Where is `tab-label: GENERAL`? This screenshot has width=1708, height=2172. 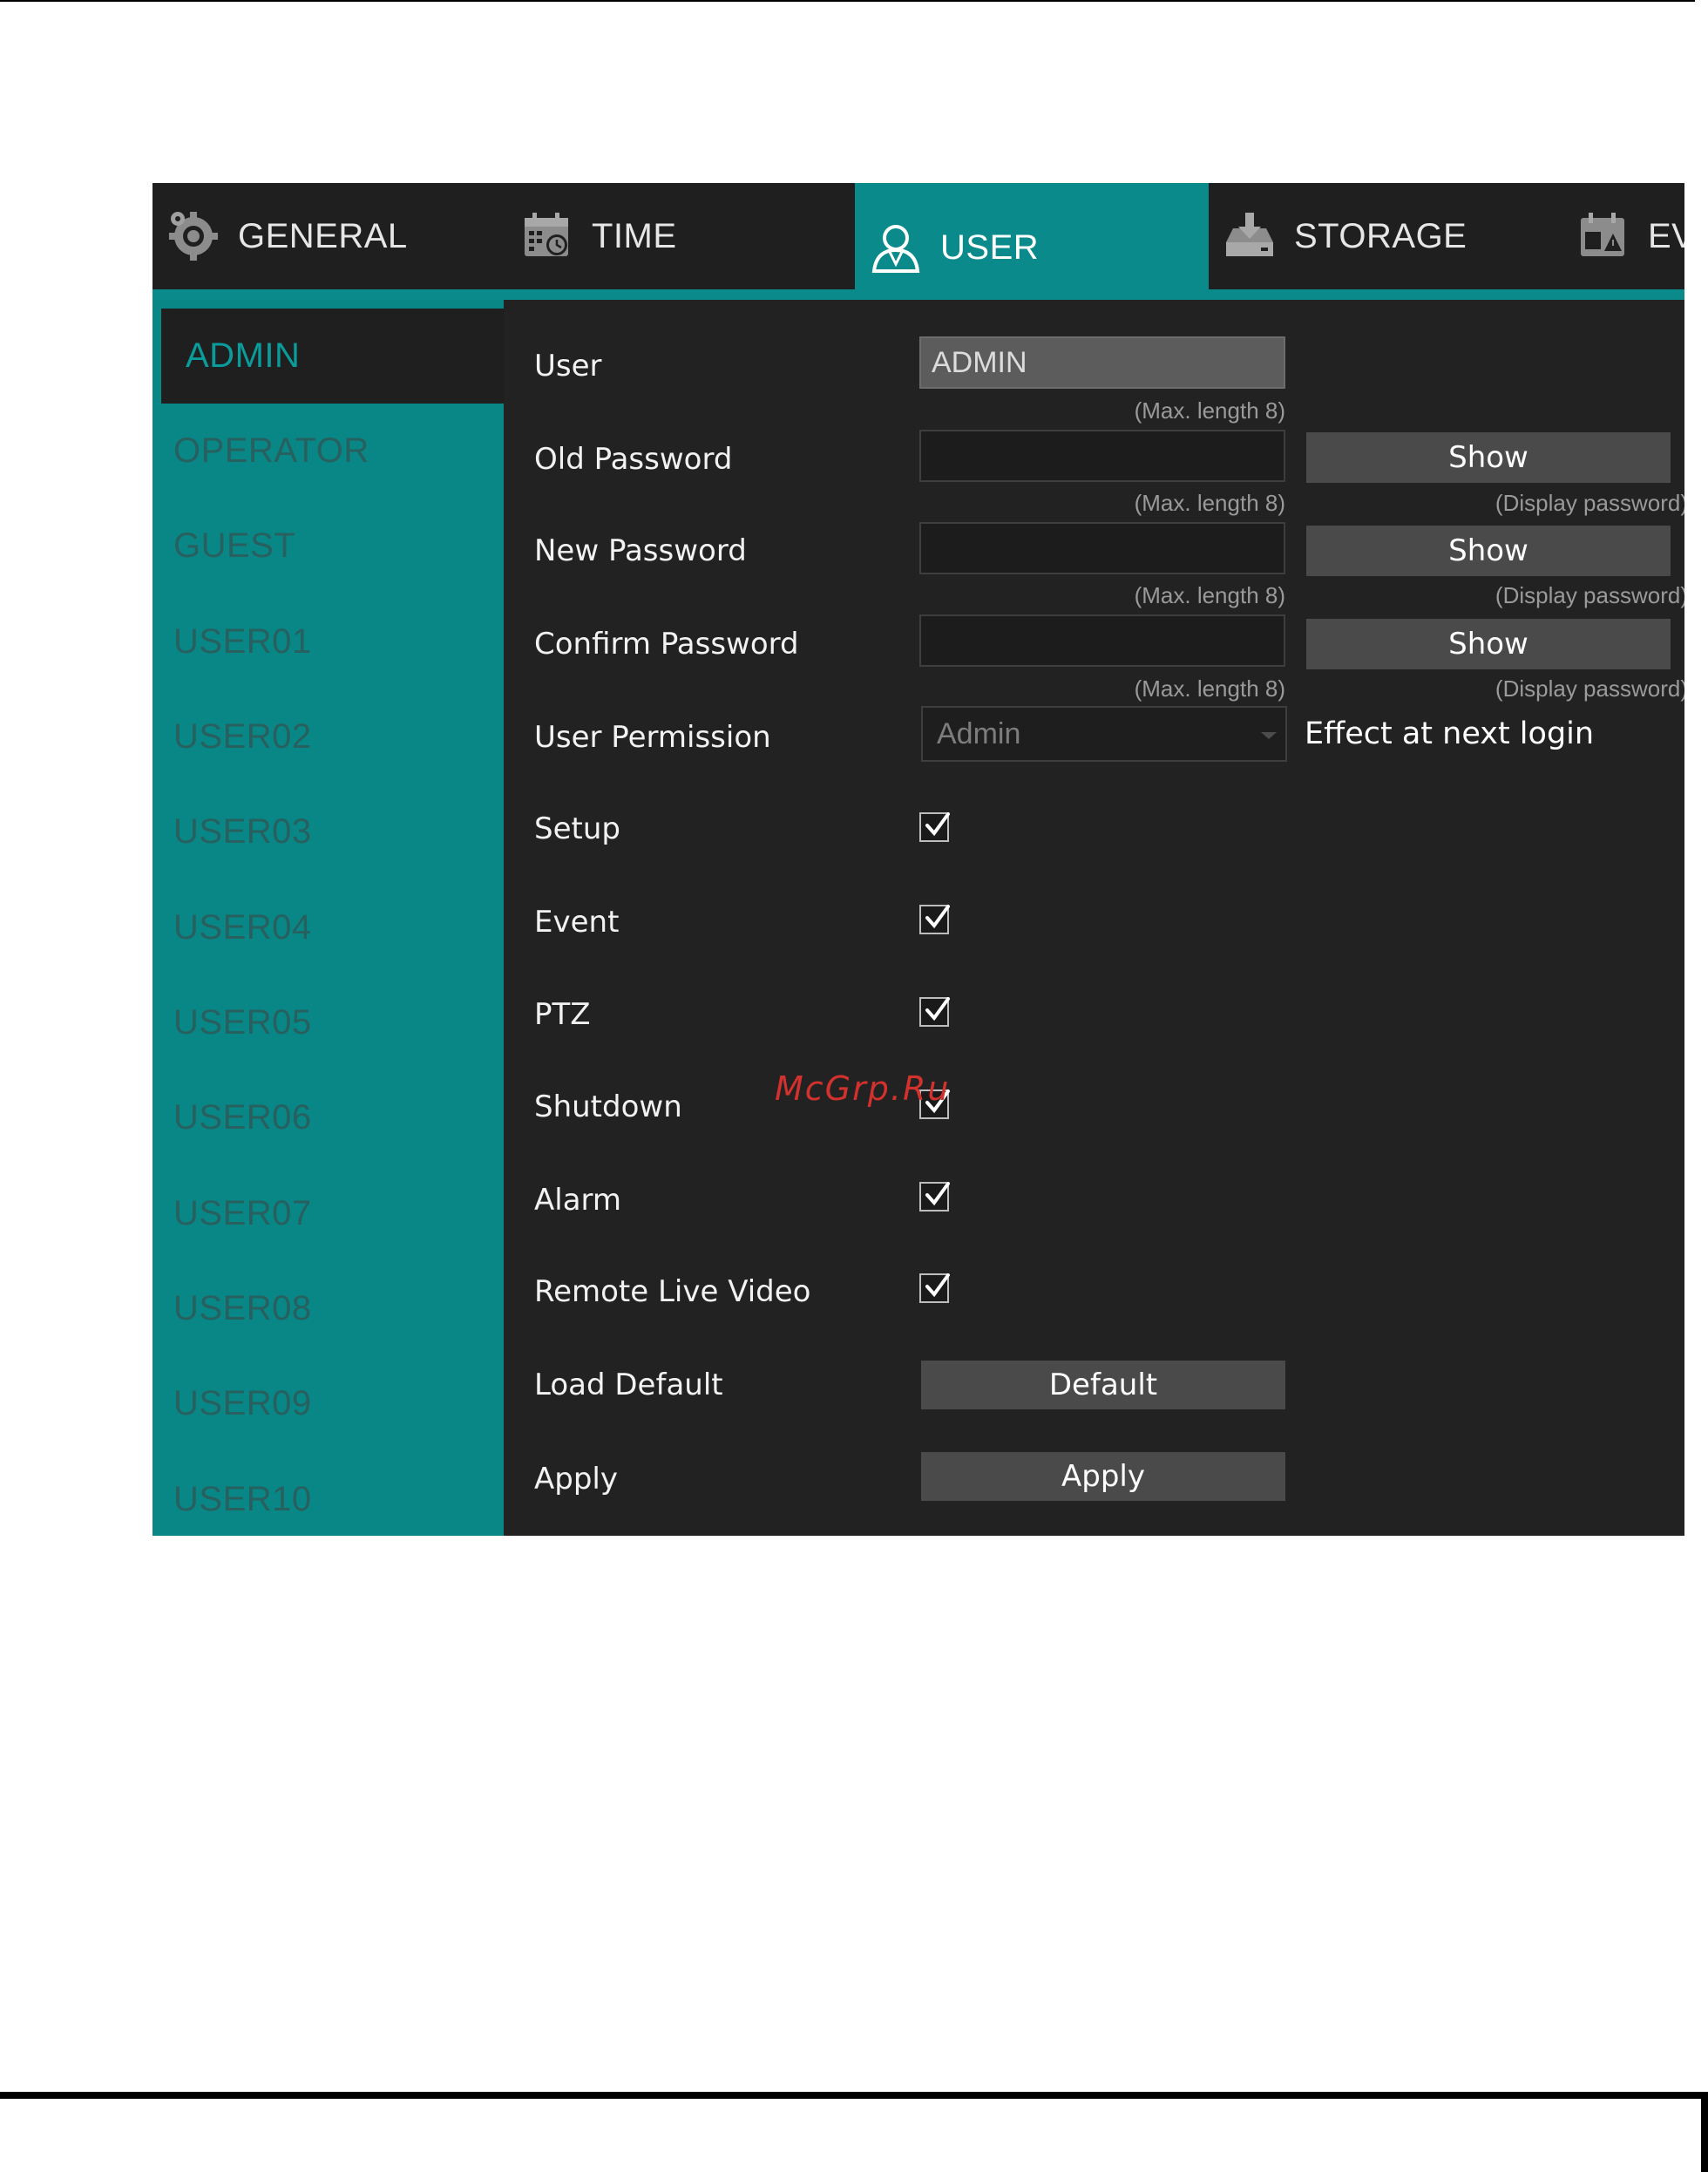 tab-label: GENERAL is located at coordinates (323, 236).